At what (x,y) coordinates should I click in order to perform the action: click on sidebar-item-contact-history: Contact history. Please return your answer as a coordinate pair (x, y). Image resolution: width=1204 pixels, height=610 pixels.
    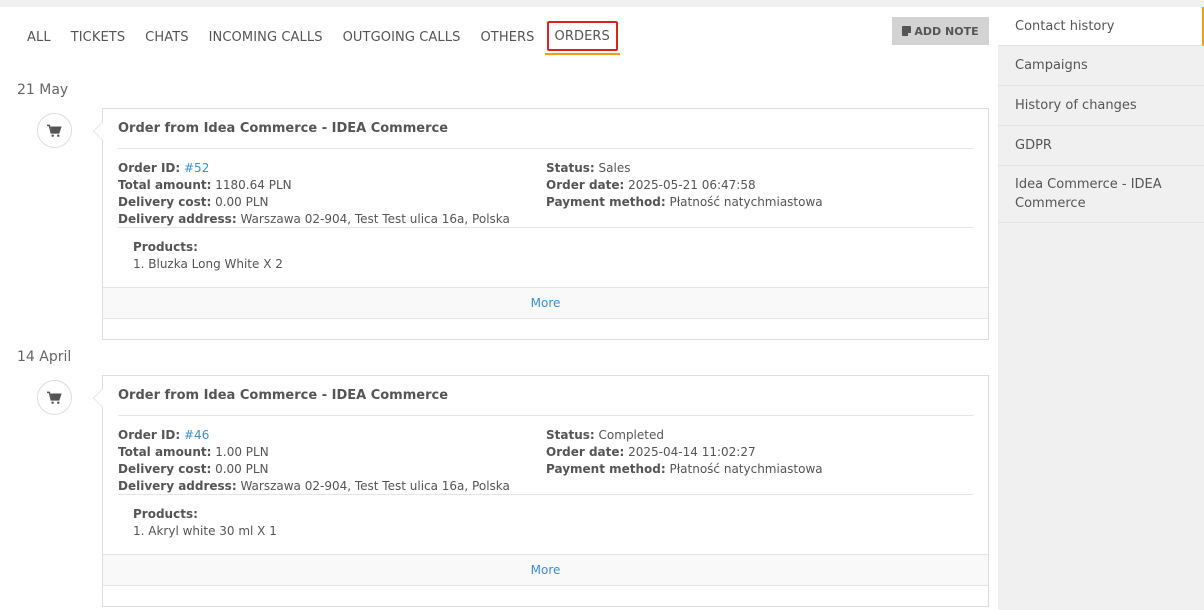
    Looking at the image, I should click on (1101, 26).